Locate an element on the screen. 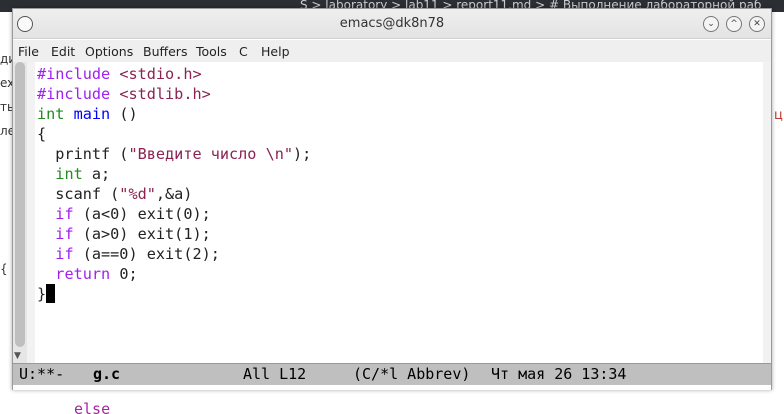 The image size is (784, 414). code-text: 0; is located at coordinates (124, 274).